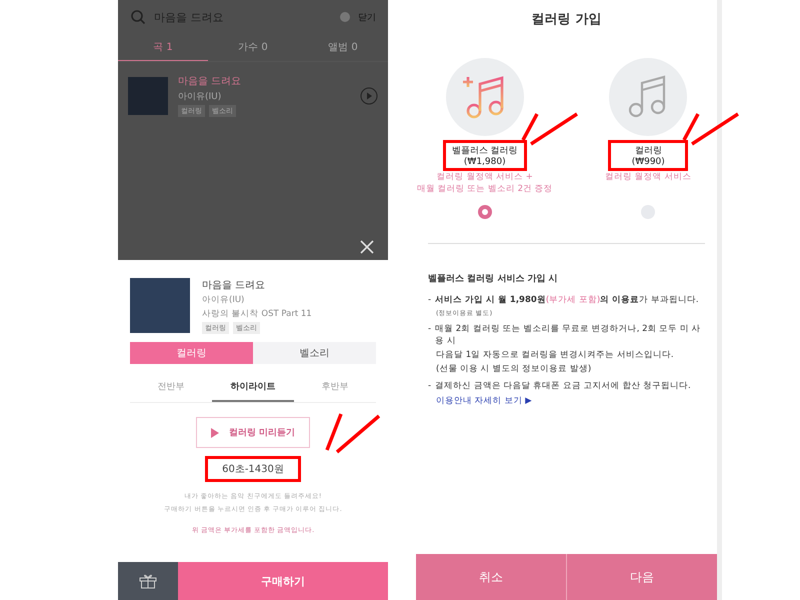 This screenshot has height=600, width=800. Describe the element at coordinates (568, 336) in the screenshot. I see `info-text: 매월 2회 컬러링 또는 벨소리를 무료로 변경하거나, 2회 모두 미 사용 시` at that location.